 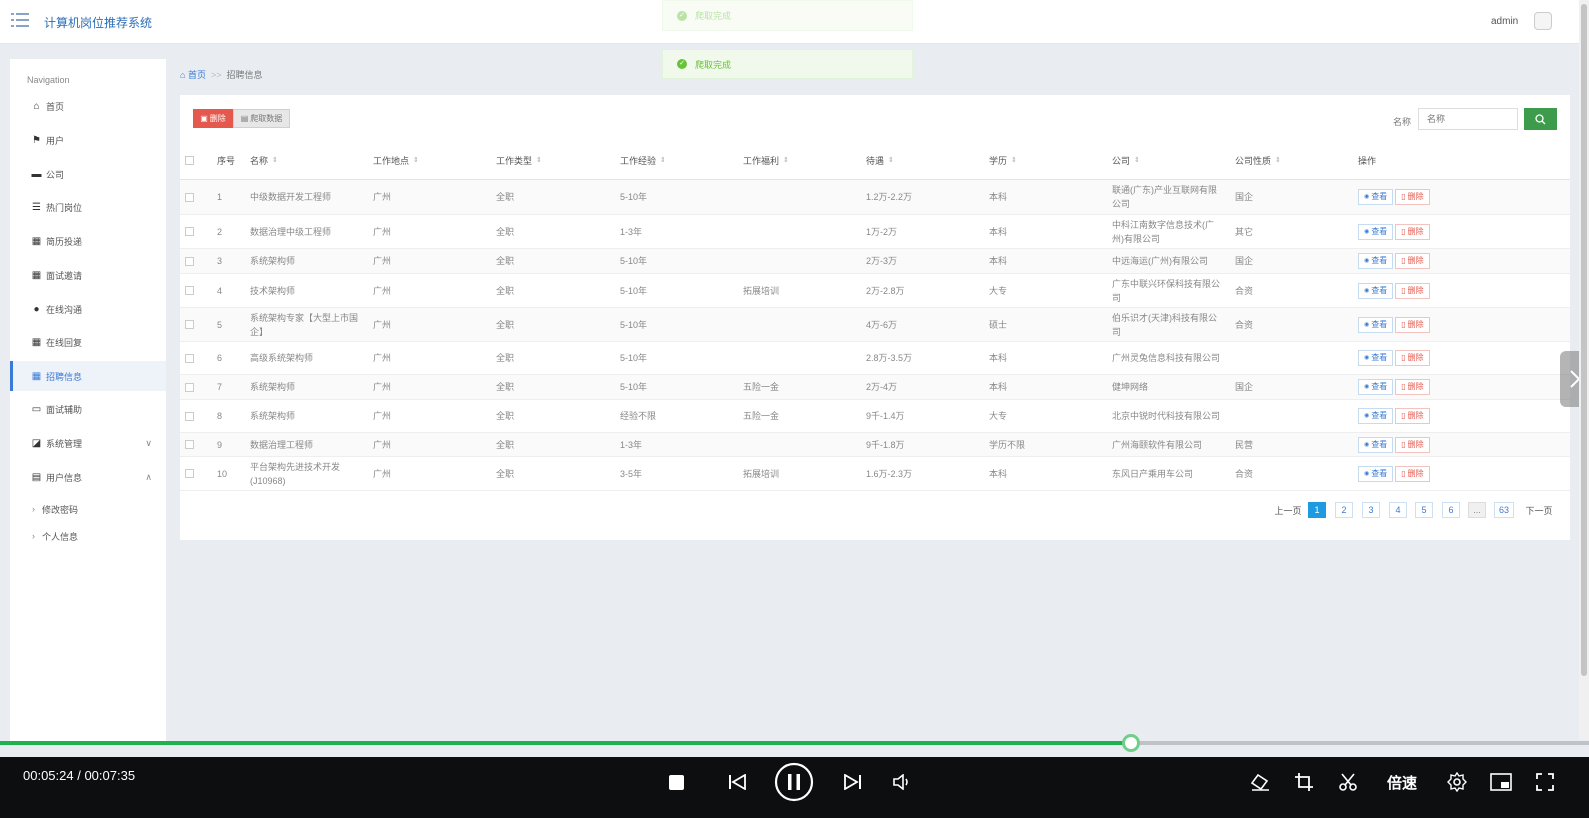 What do you see at coordinates (1539, 510) in the screenshot?
I see `next-page-button: 下一页` at bounding box center [1539, 510].